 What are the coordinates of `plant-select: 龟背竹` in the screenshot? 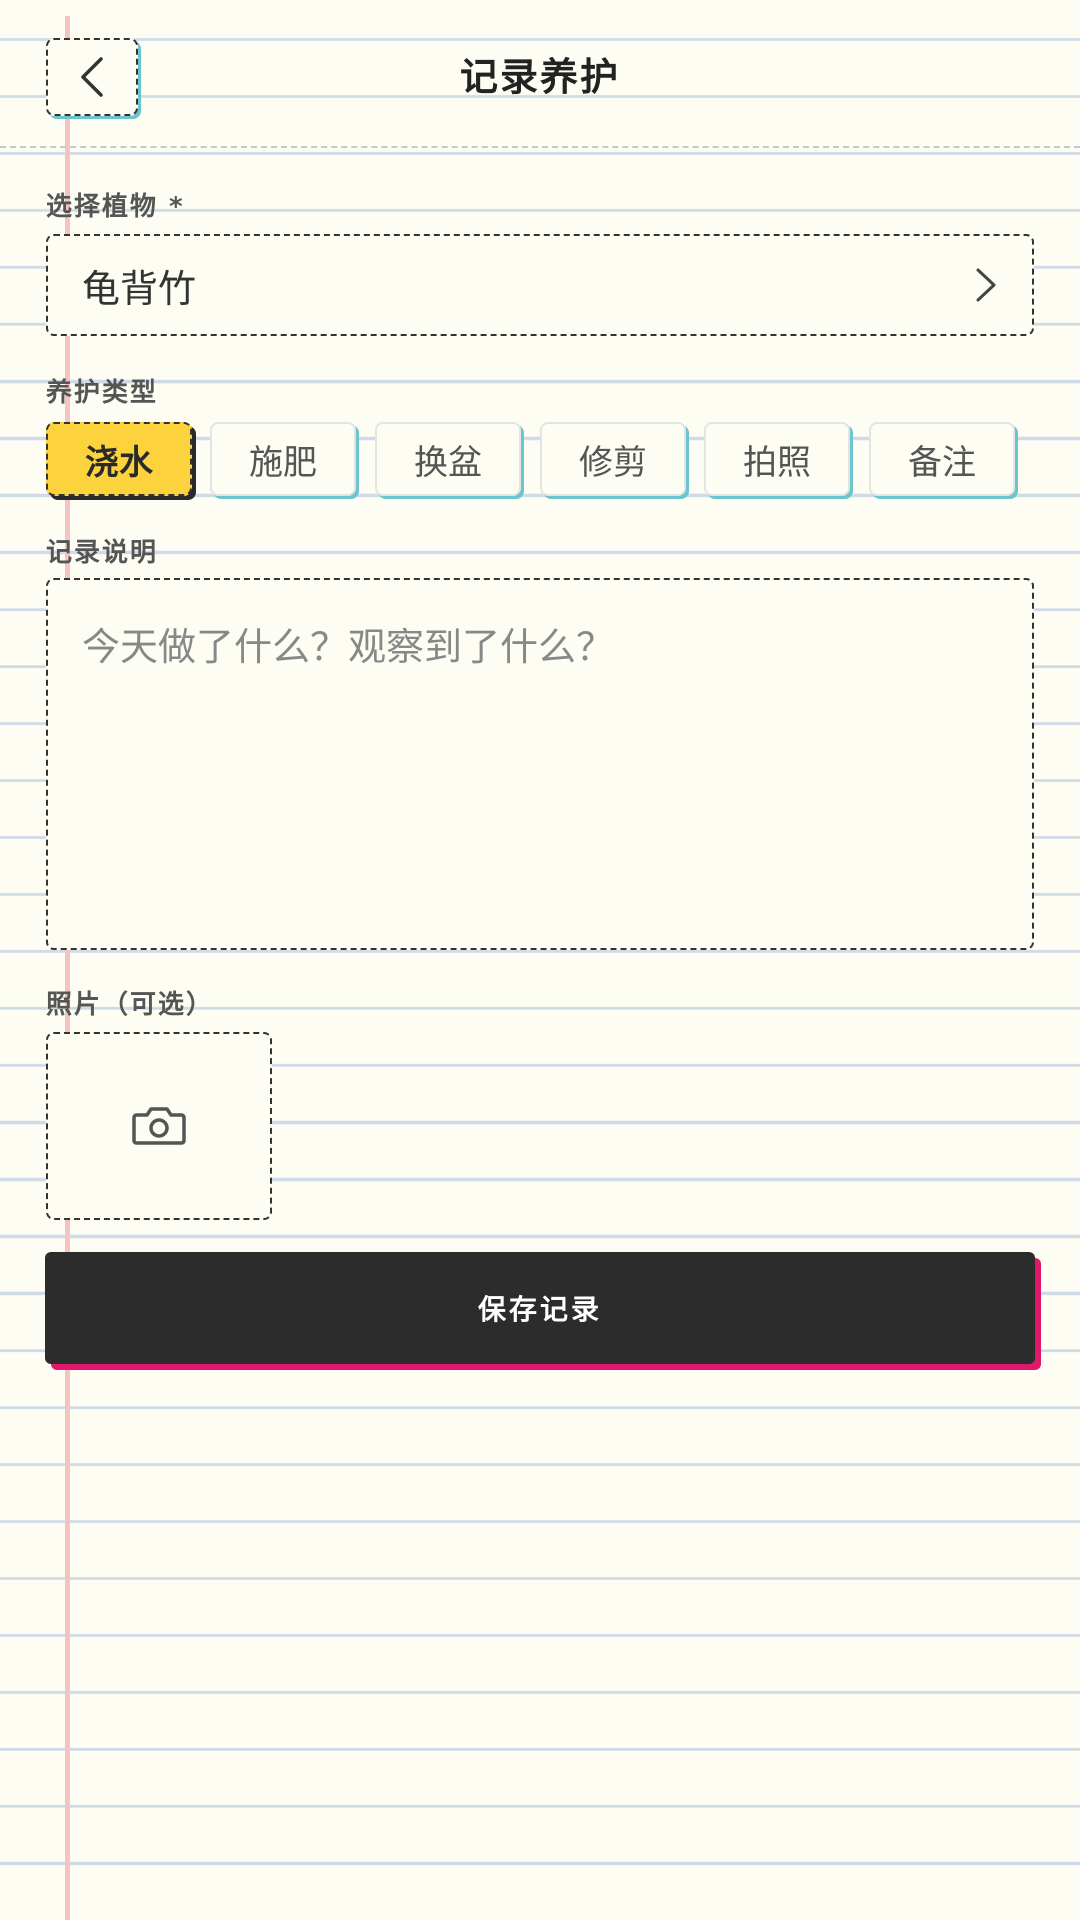 It's located at (540, 285).